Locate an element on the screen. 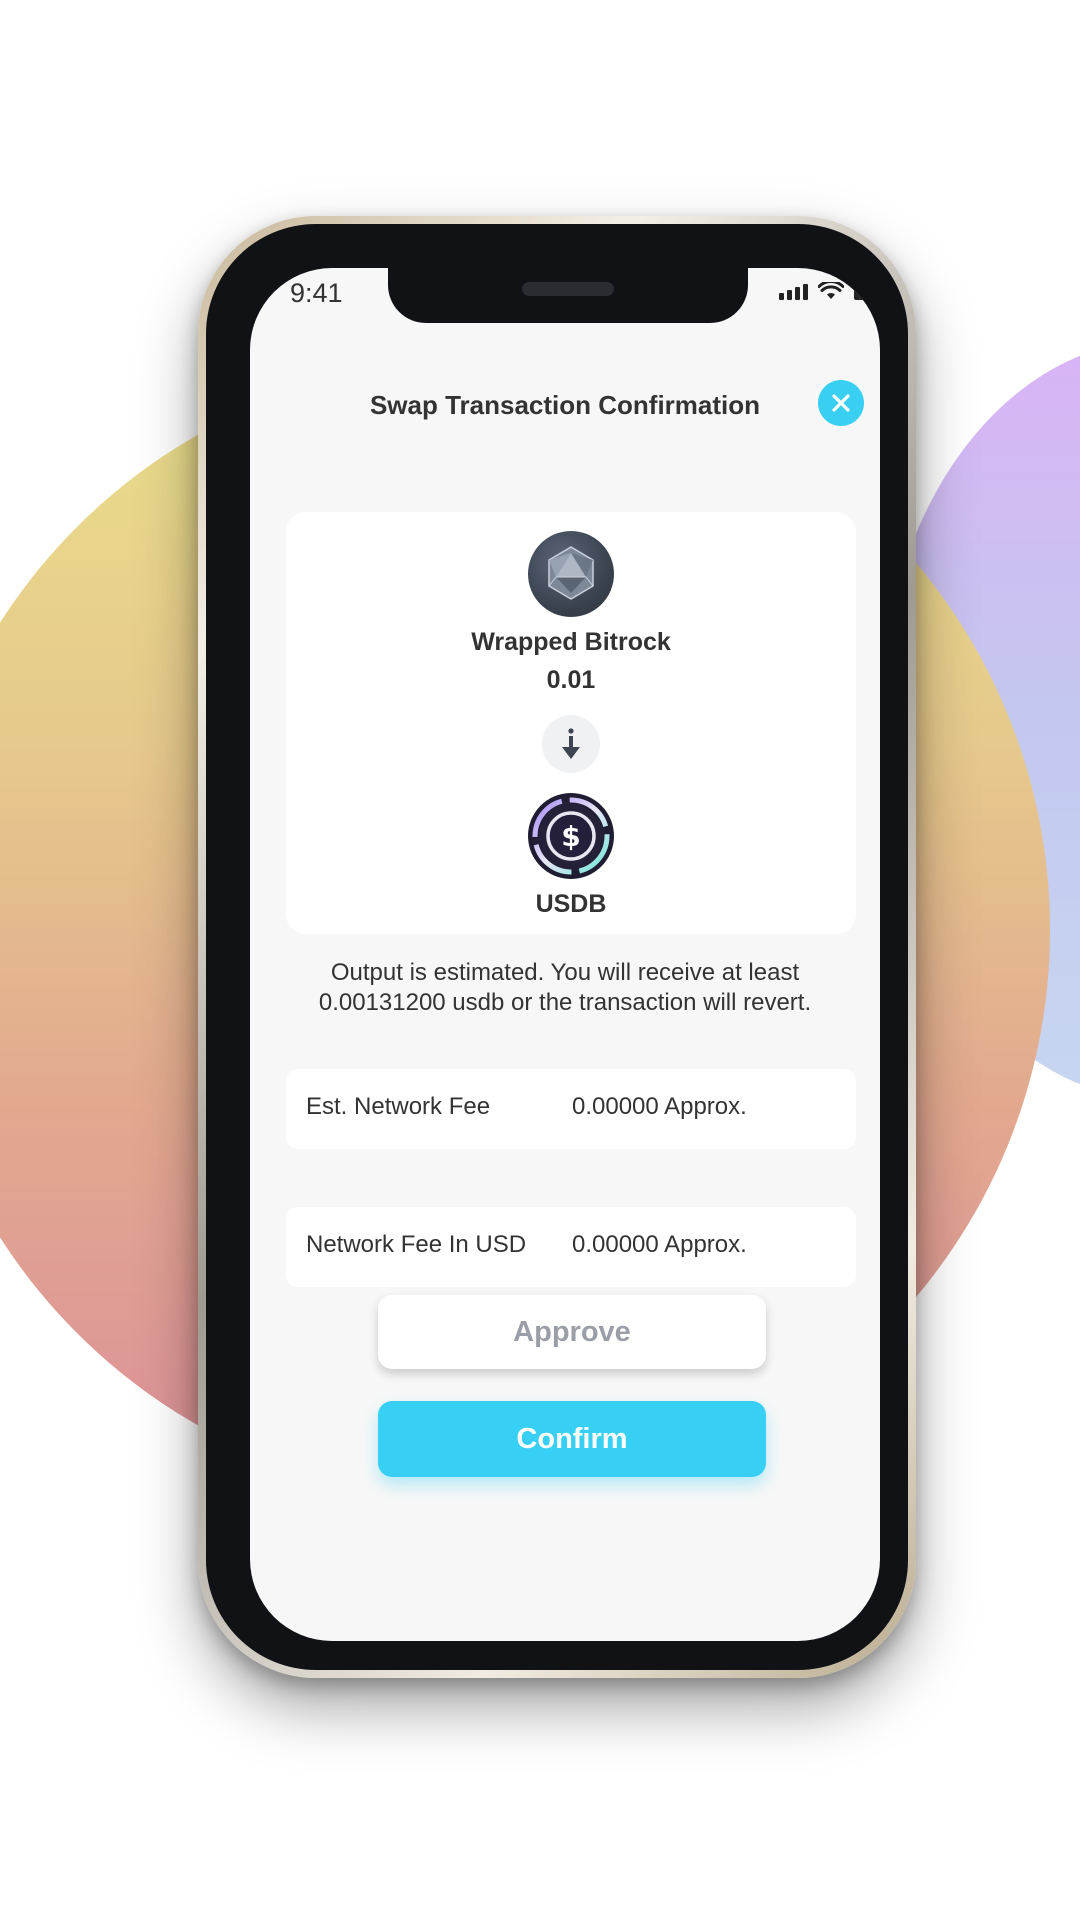 This screenshot has height=1920, width=1080. swap-direction-indicator is located at coordinates (571, 744).